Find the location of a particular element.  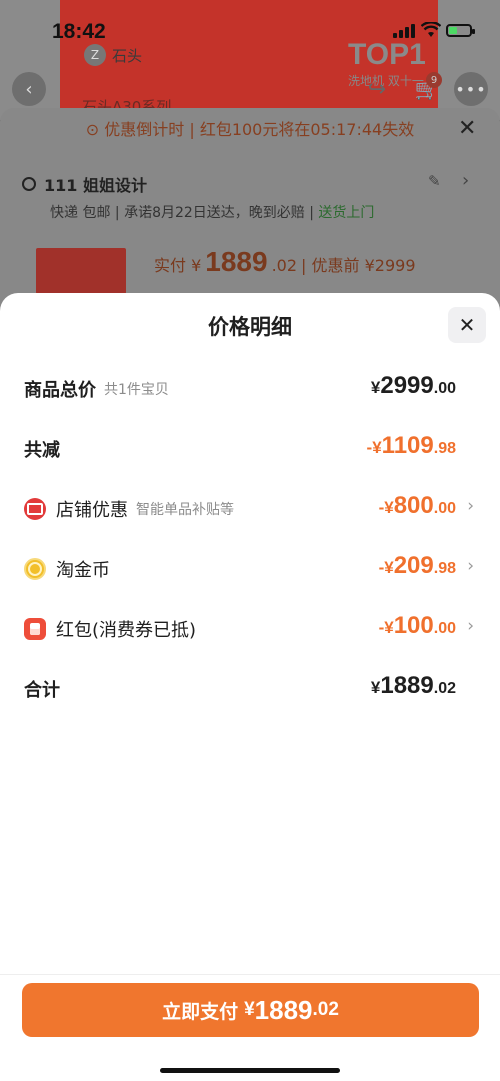

row-amount: -¥ 209.98 is located at coordinates (417, 566).